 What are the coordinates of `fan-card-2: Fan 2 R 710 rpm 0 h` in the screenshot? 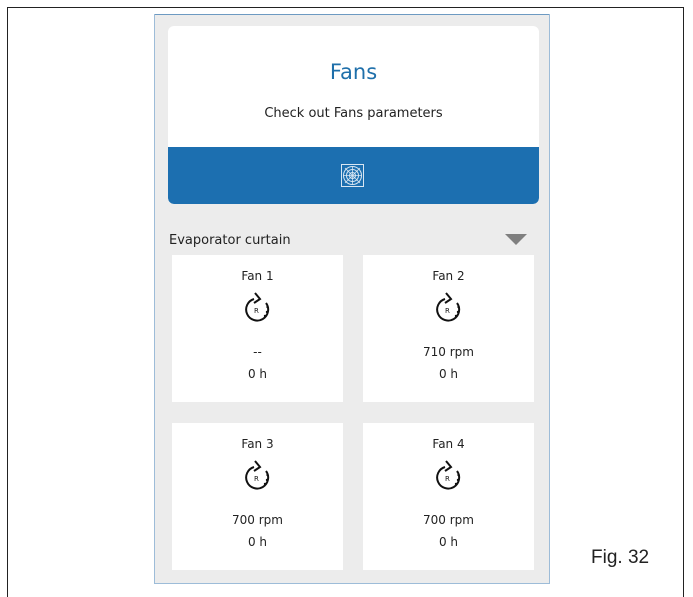 It's located at (448, 328).